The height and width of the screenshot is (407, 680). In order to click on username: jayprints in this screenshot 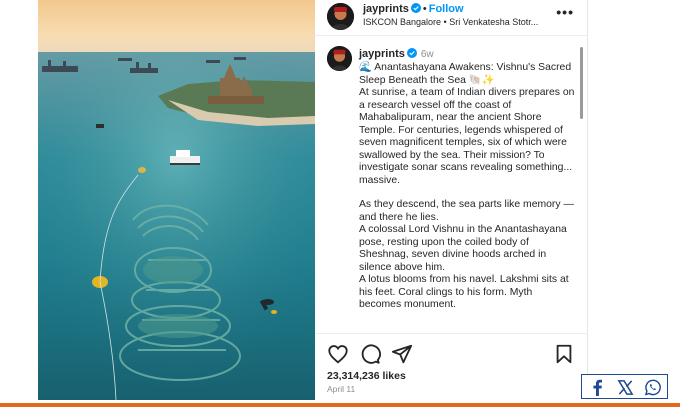, I will do `click(386, 9)`.